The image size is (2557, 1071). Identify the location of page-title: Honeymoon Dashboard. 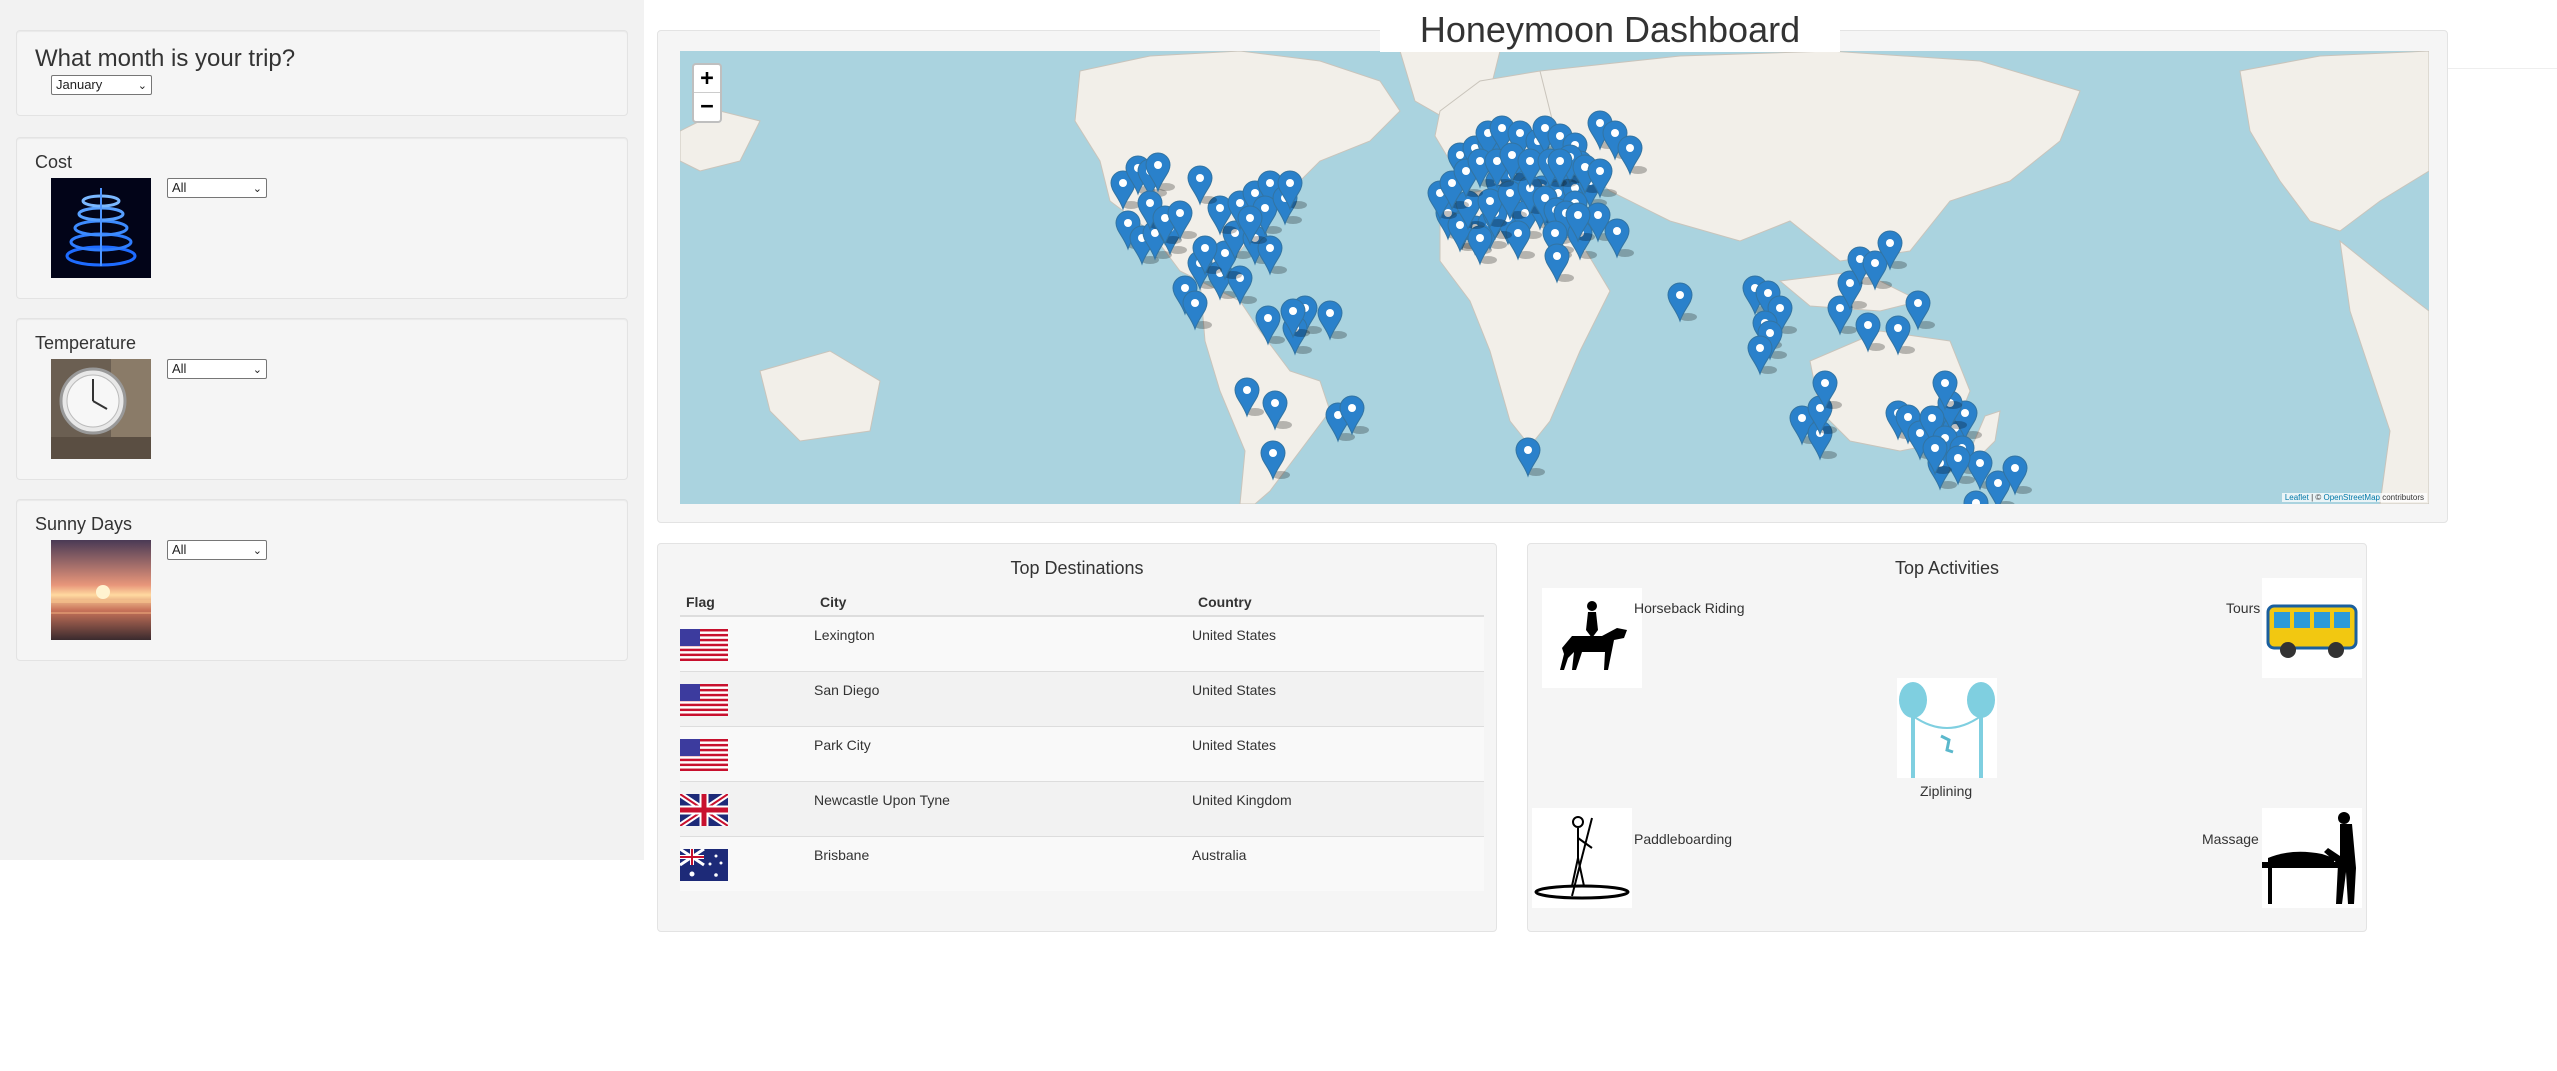
(1610, 30).